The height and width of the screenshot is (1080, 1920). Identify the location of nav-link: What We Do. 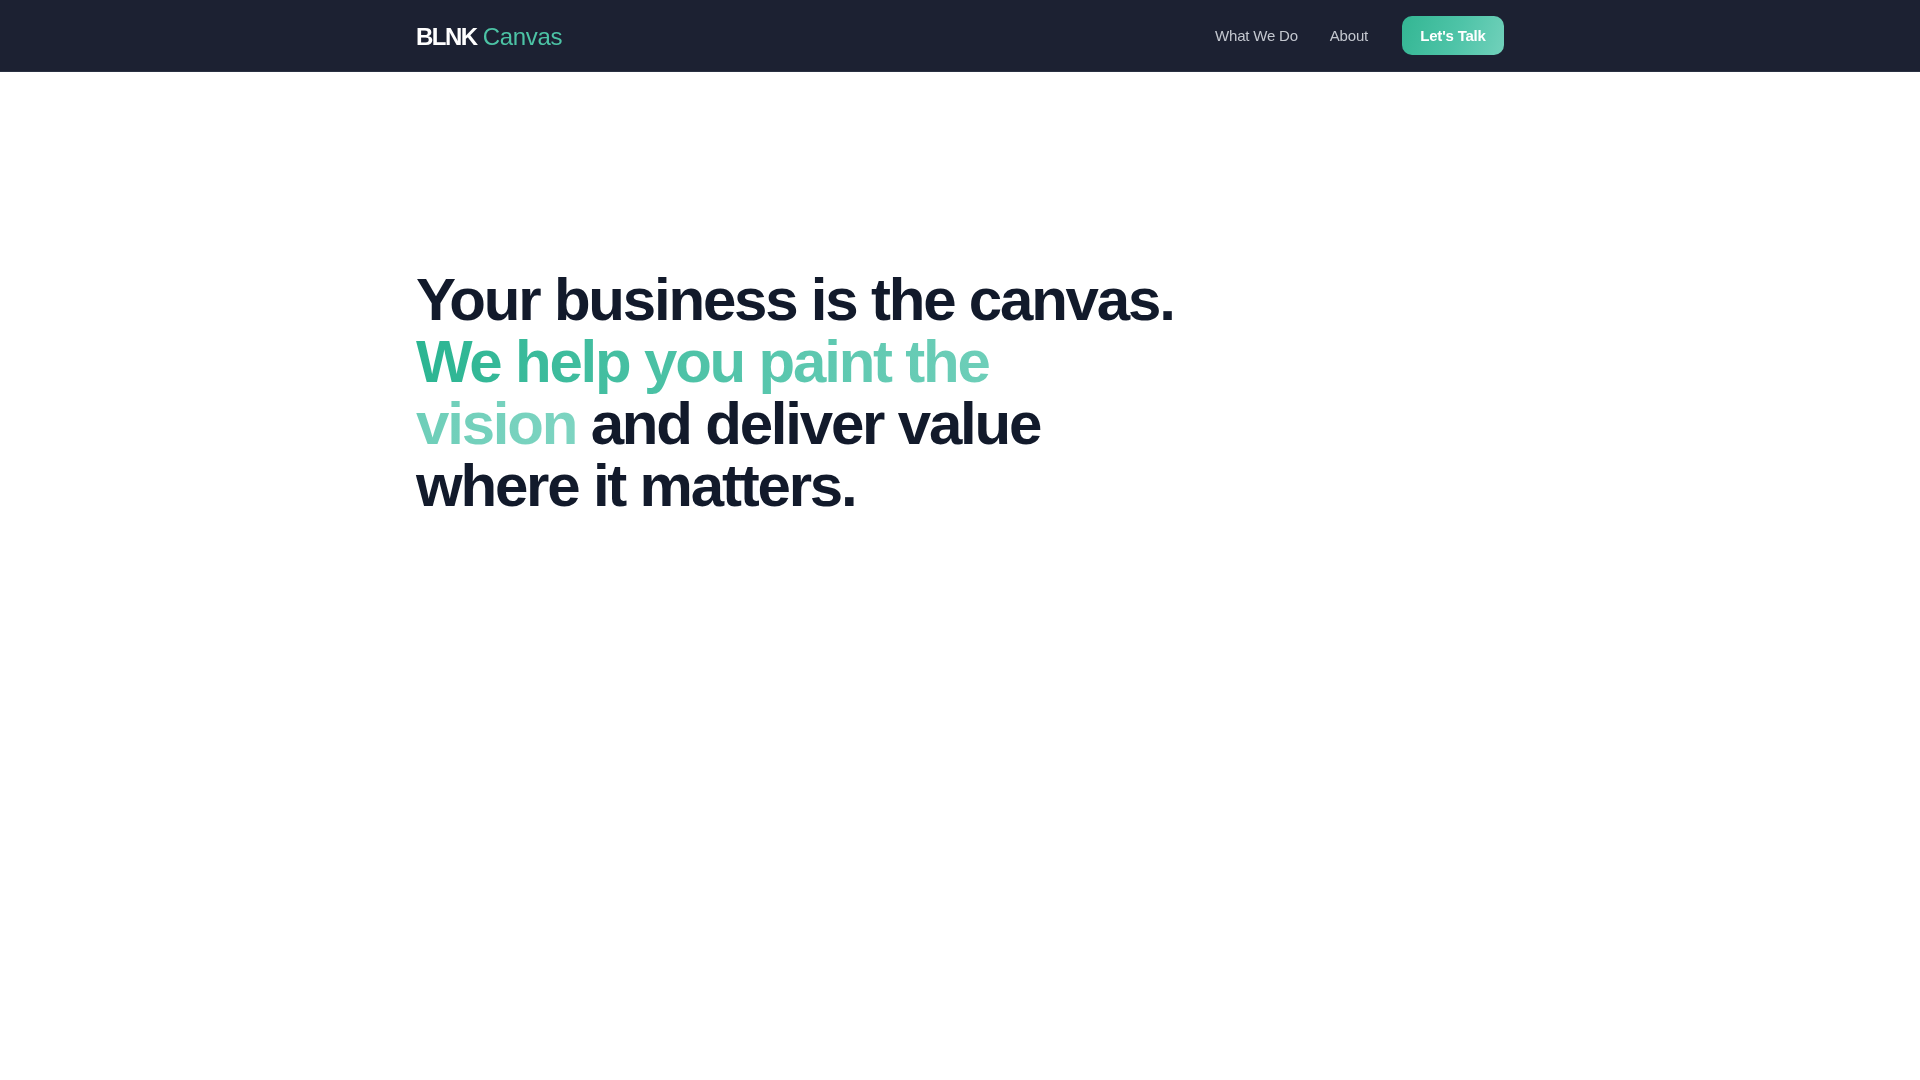
(1256, 35).